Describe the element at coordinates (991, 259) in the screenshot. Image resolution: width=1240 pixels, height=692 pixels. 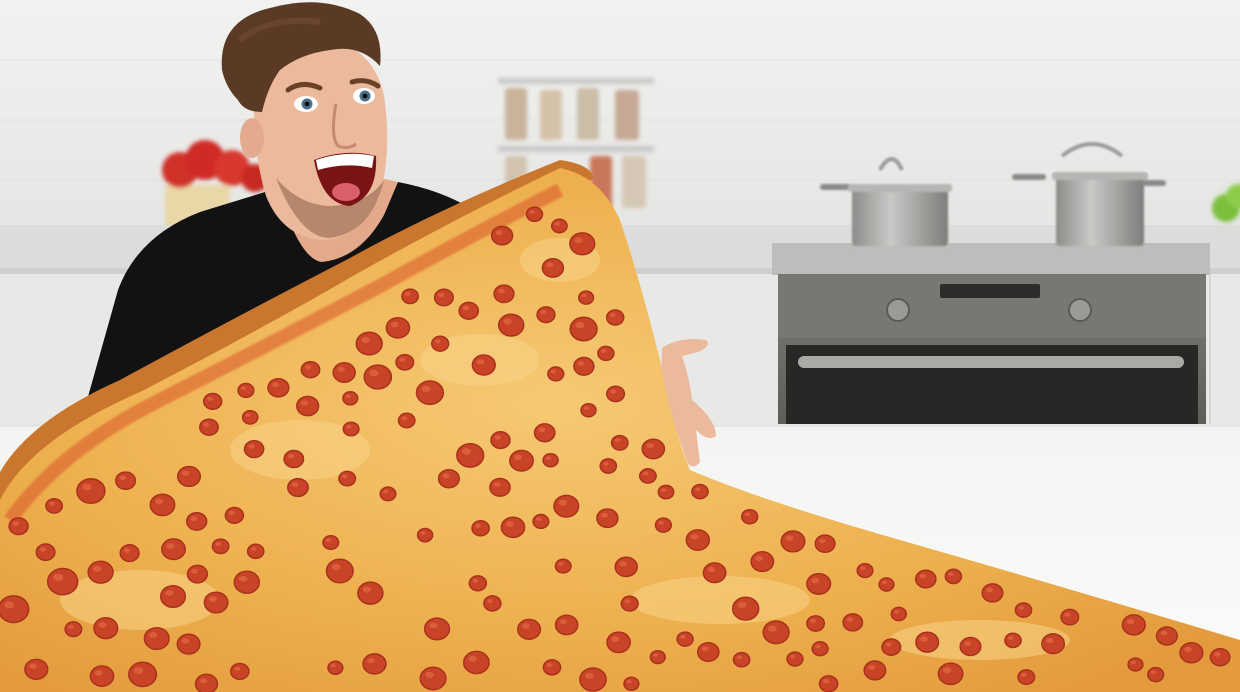
I see `stove-top` at that location.